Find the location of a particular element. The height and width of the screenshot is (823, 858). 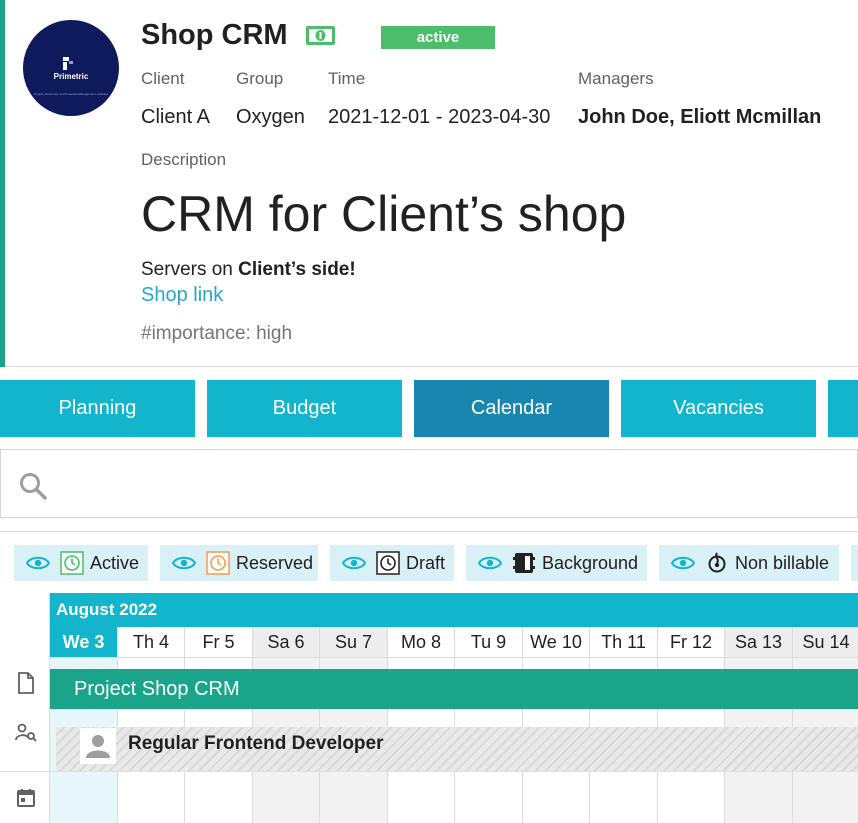

document-icon is located at coordinates (26, 683).